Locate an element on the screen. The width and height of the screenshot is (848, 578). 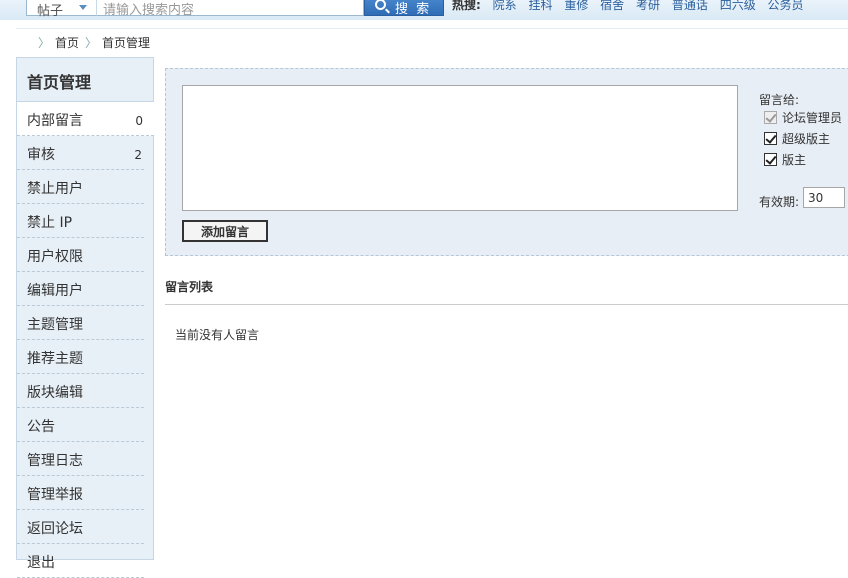
sidebar-item-user-permissions: 用户权限 is located at coordinates (80, 255).